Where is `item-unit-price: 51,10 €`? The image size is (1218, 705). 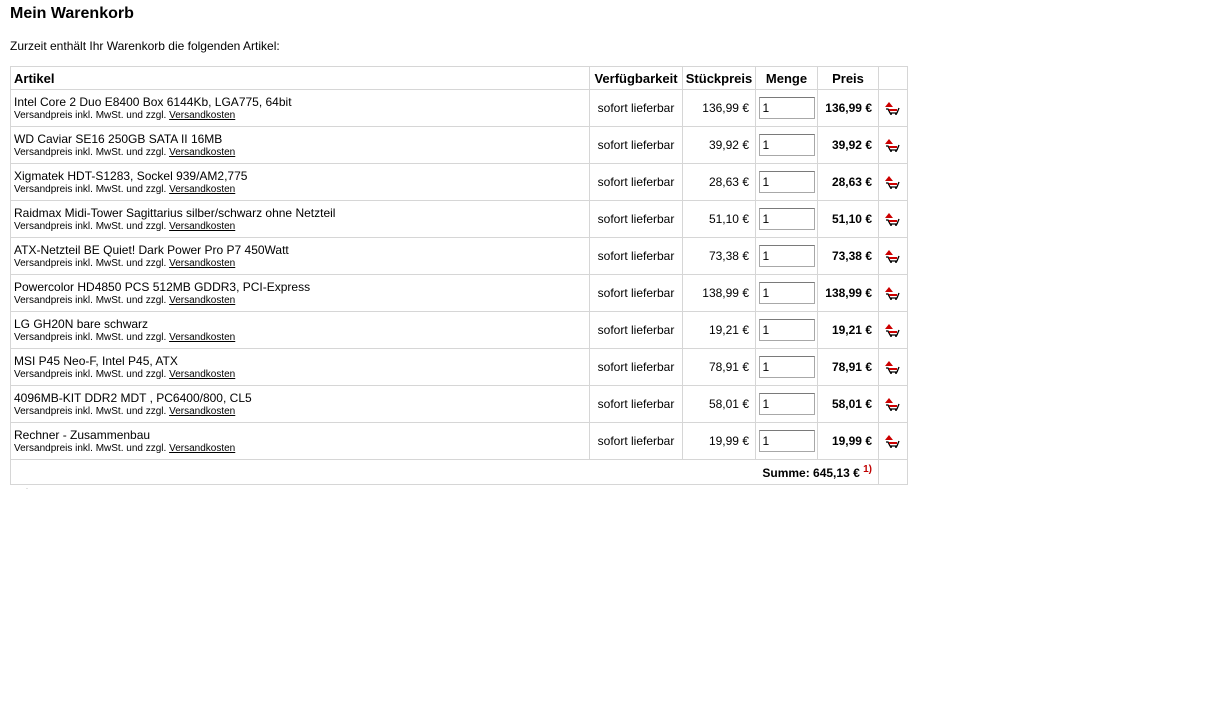 item-unit-price: 51,10 € is located at coordinates (719, 219).